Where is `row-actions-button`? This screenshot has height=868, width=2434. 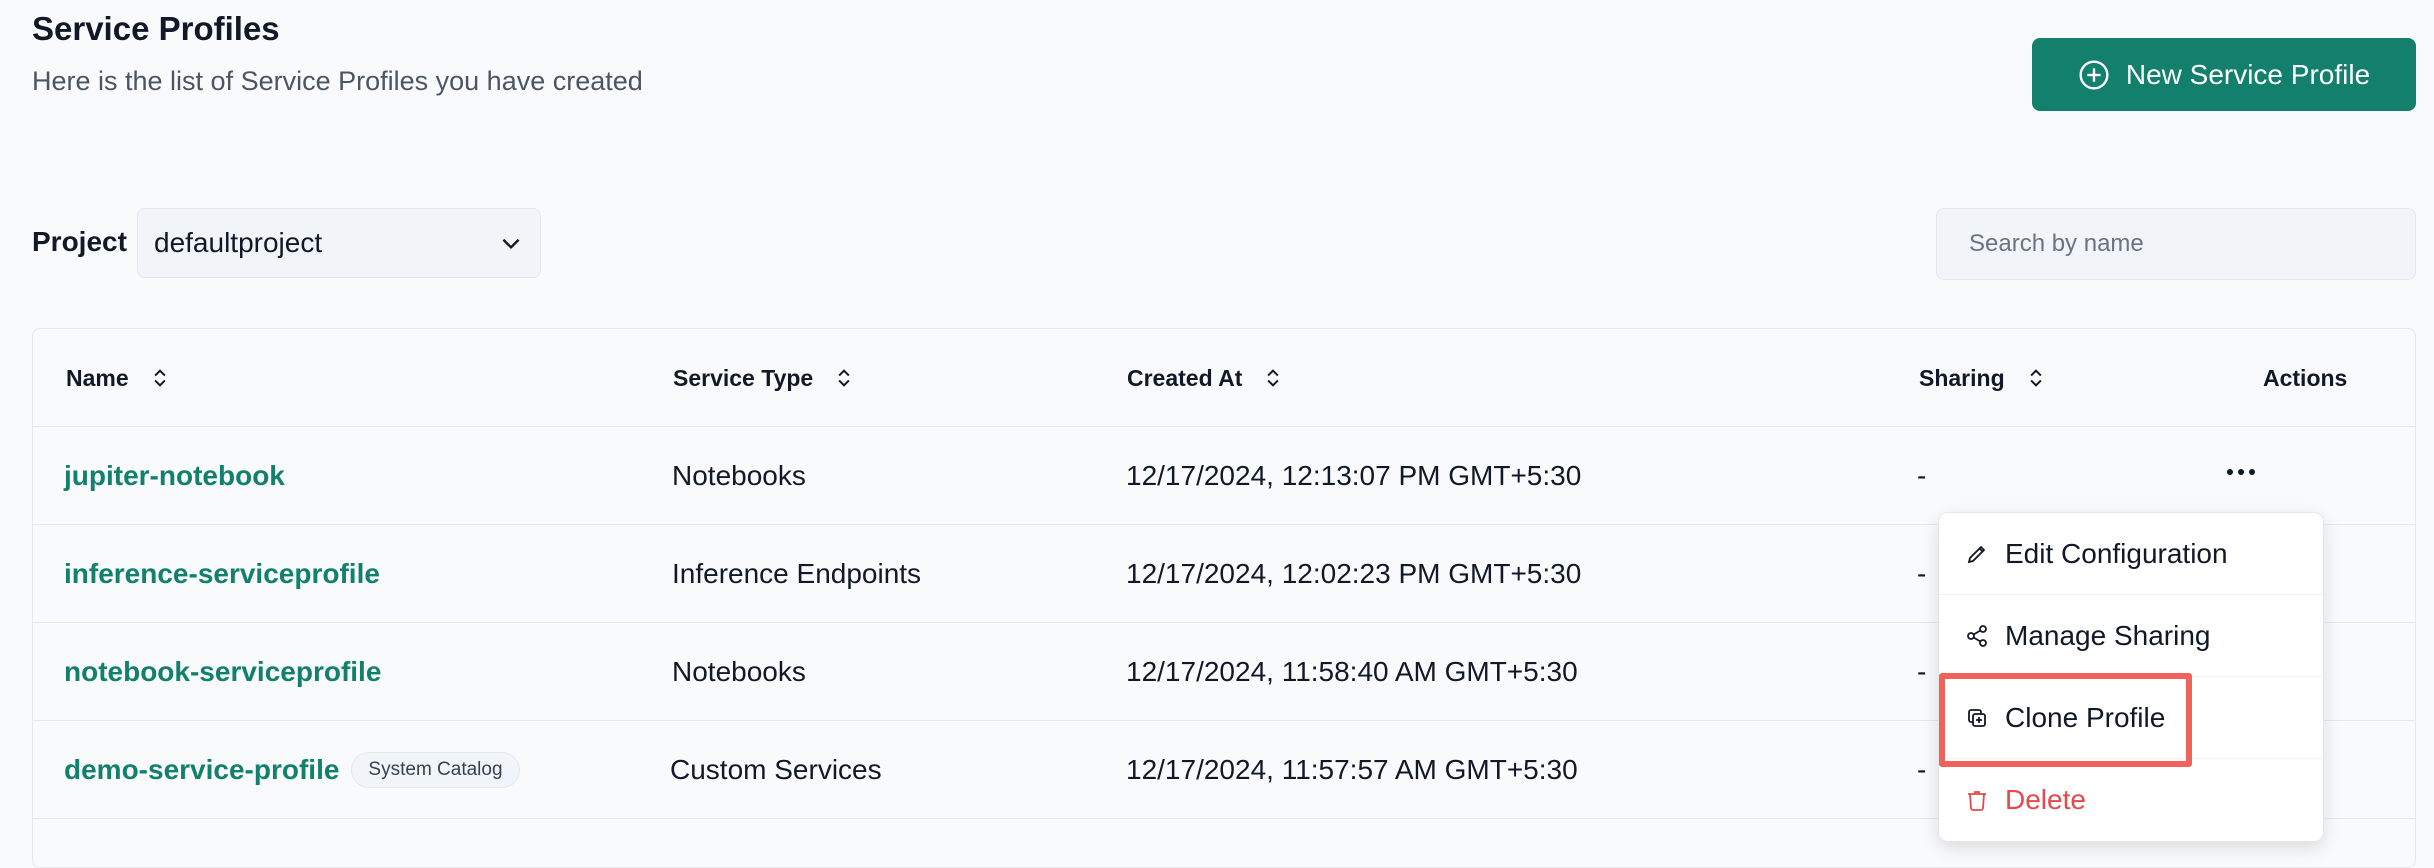
row-actions-button is located at coordinates (2241, 472).